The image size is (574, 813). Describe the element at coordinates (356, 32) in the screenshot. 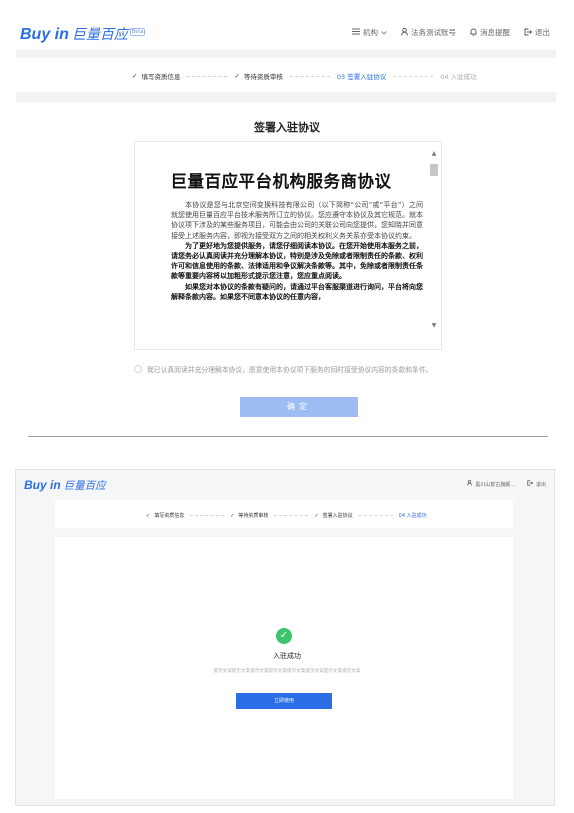

I see `org-icon` at that location.